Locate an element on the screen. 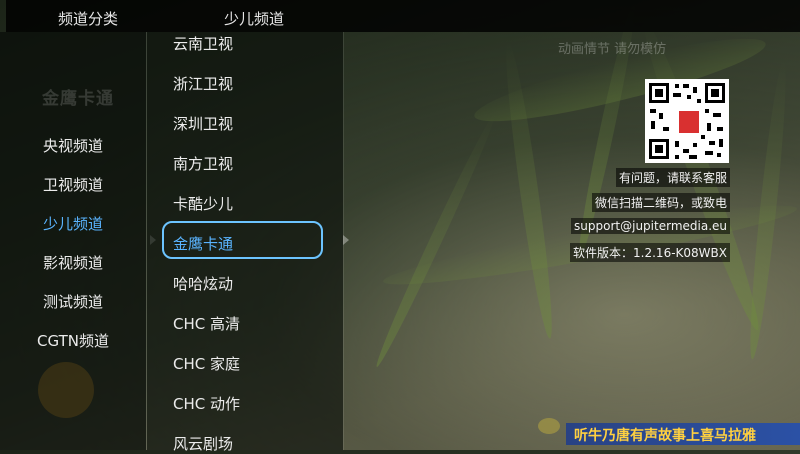  category-item-test: 测试频道 is located at coordinates (73, 301).